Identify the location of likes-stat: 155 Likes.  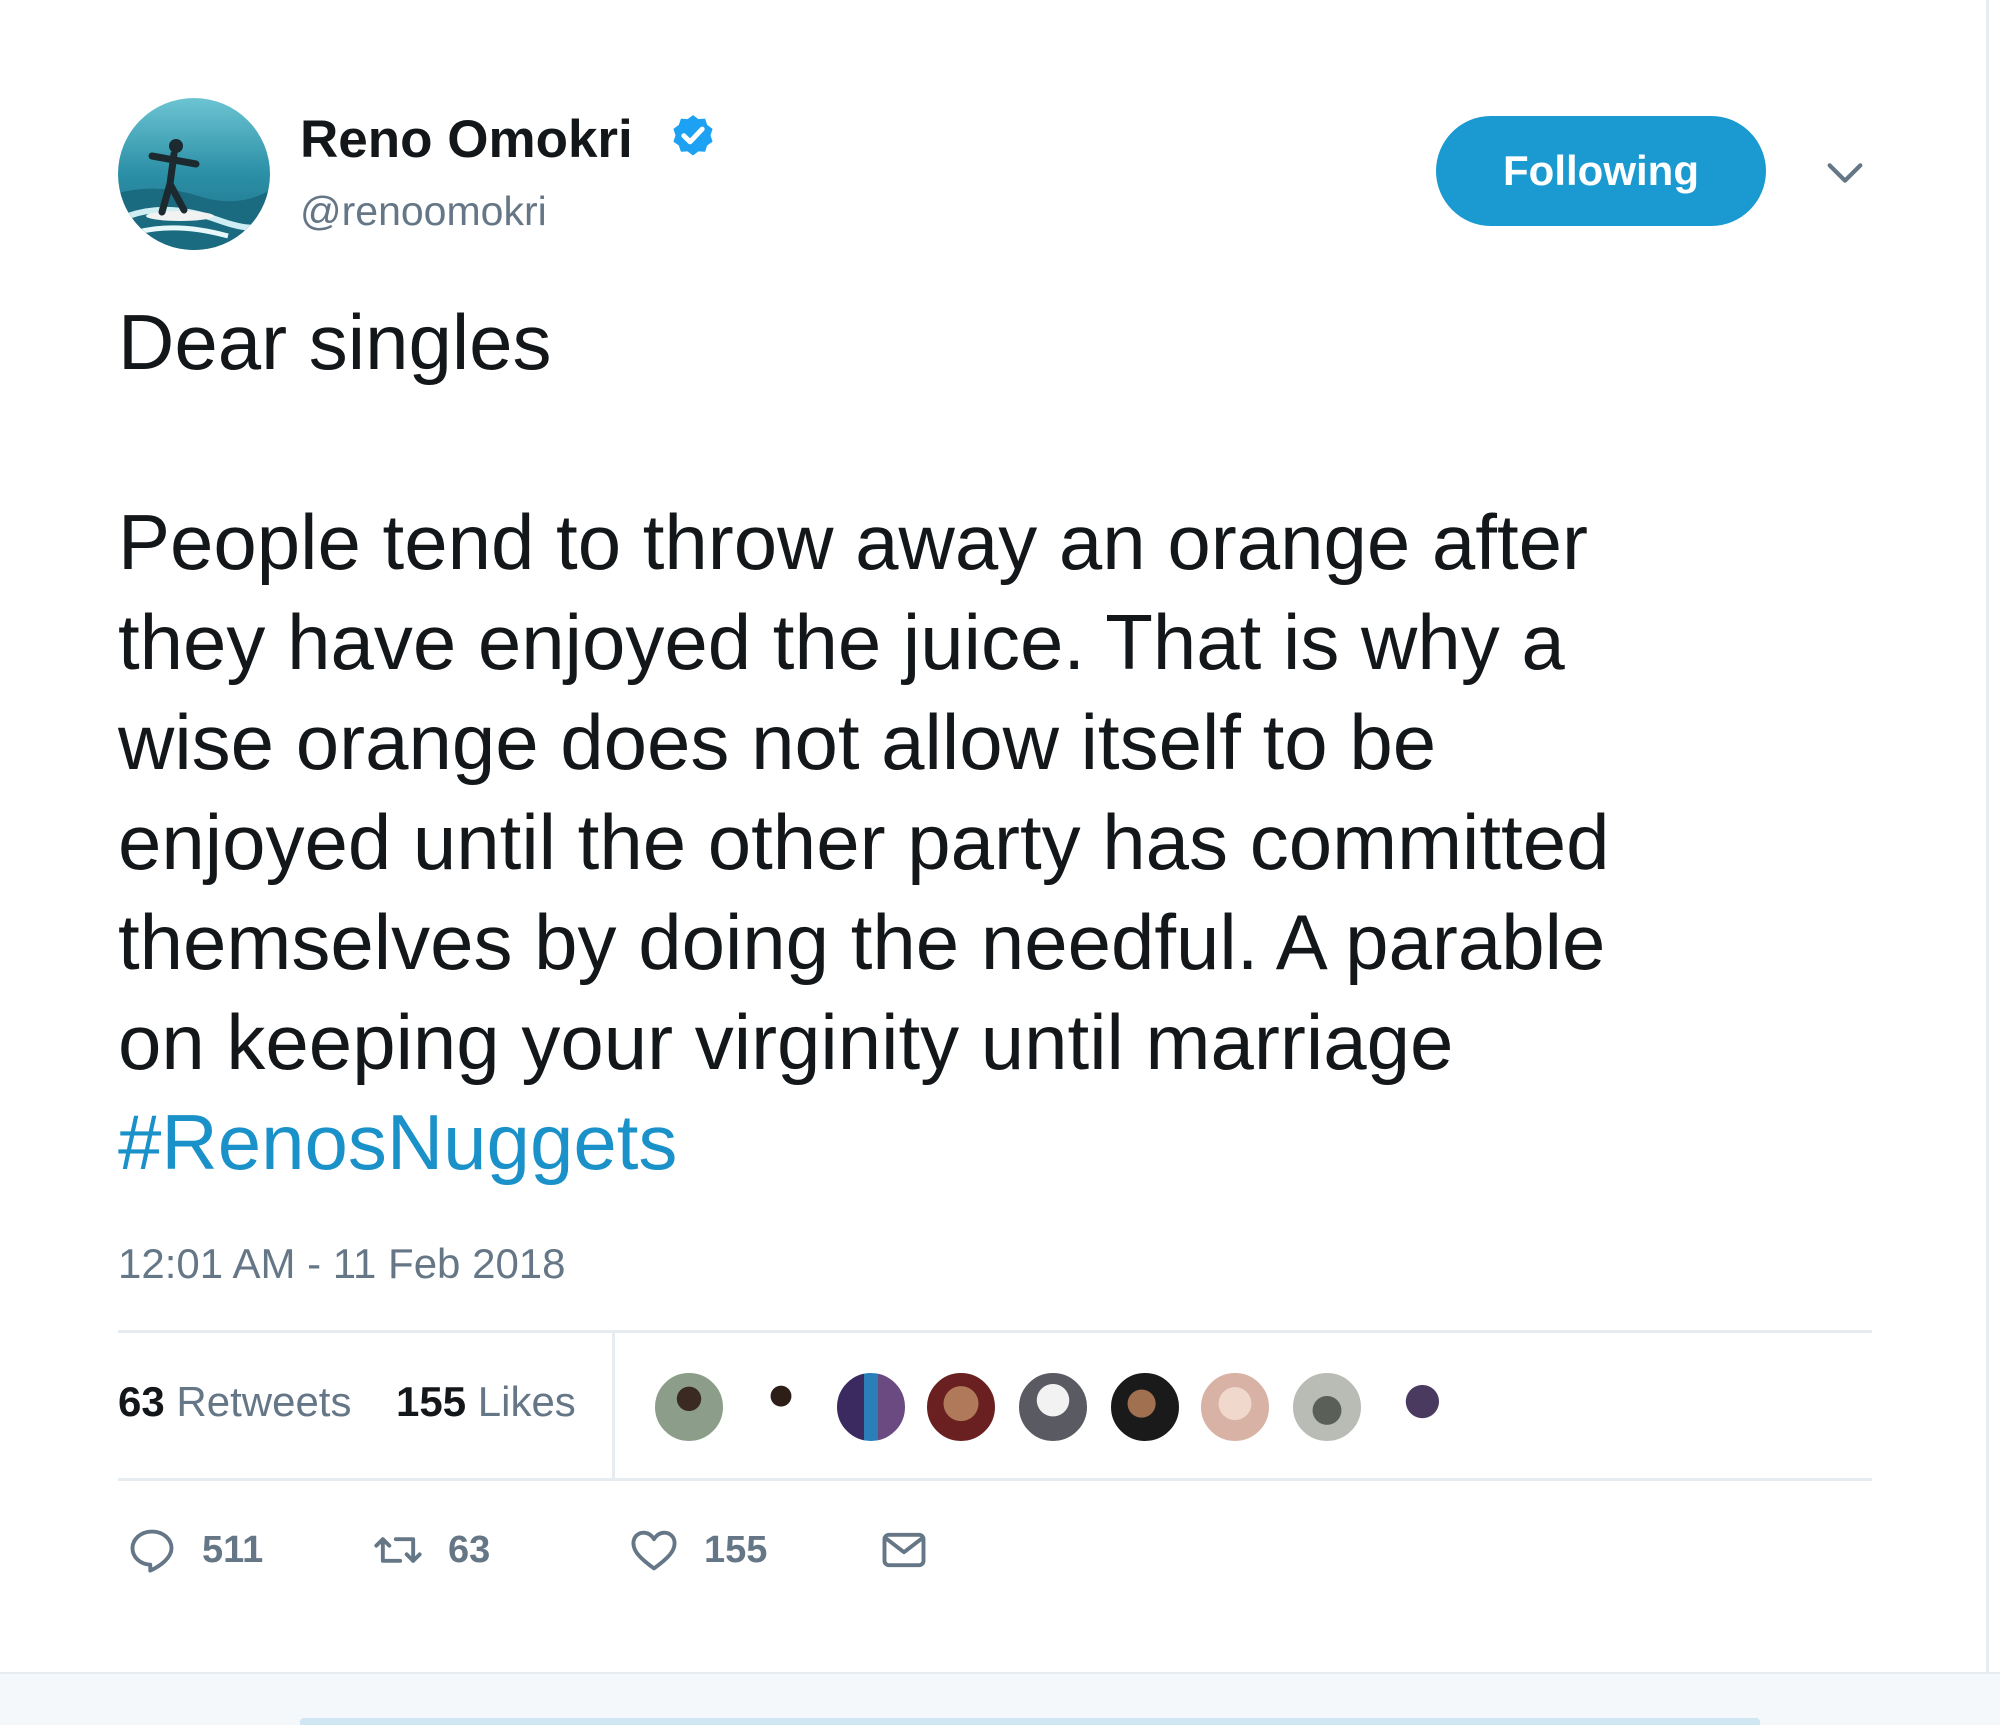
(486, 1402).